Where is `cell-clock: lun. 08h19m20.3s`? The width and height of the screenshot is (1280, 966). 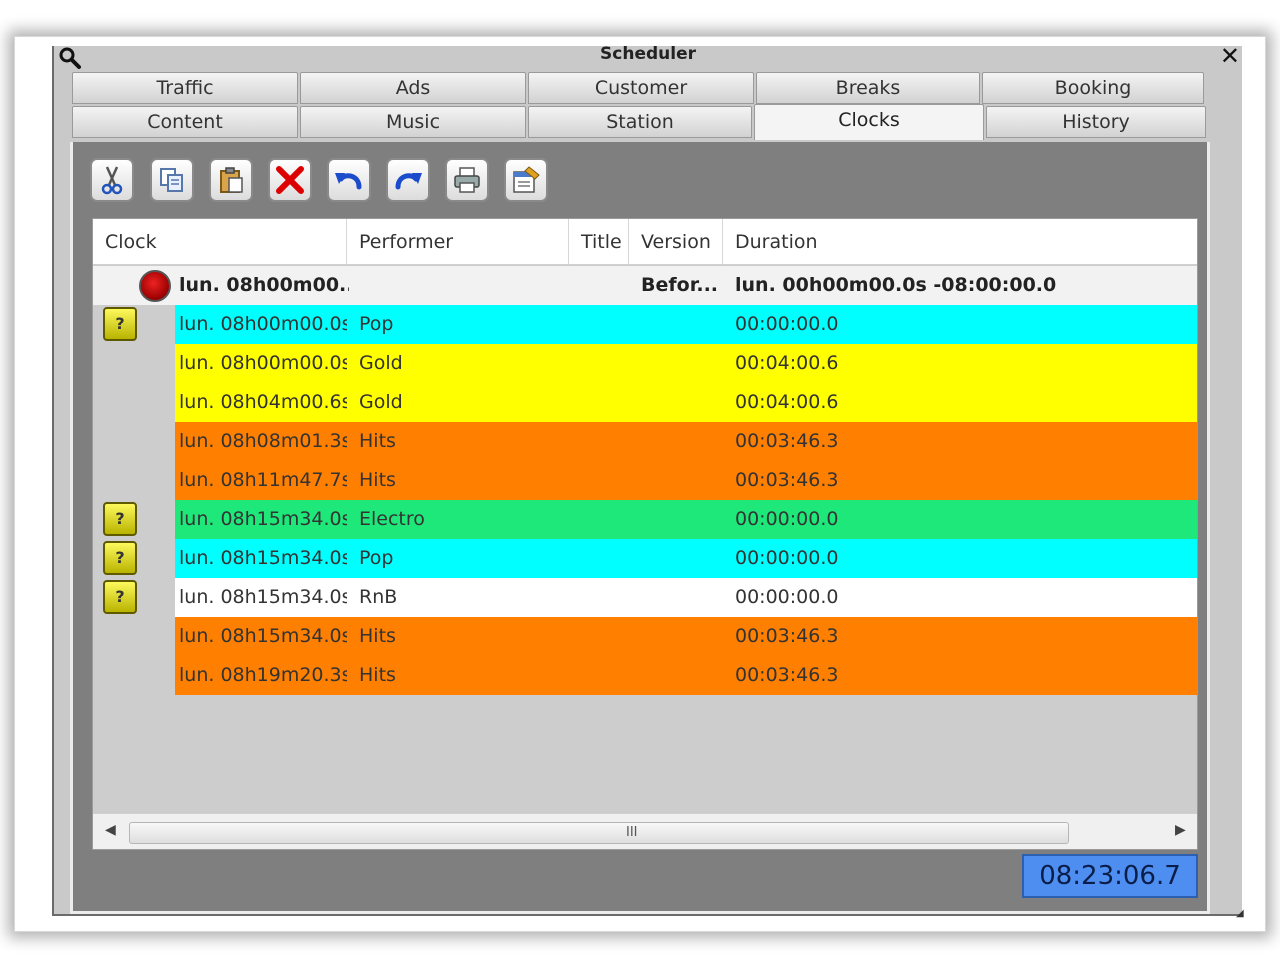
cell-clock: lun. 08h19m20.3s is located at coordinates (263, 675).